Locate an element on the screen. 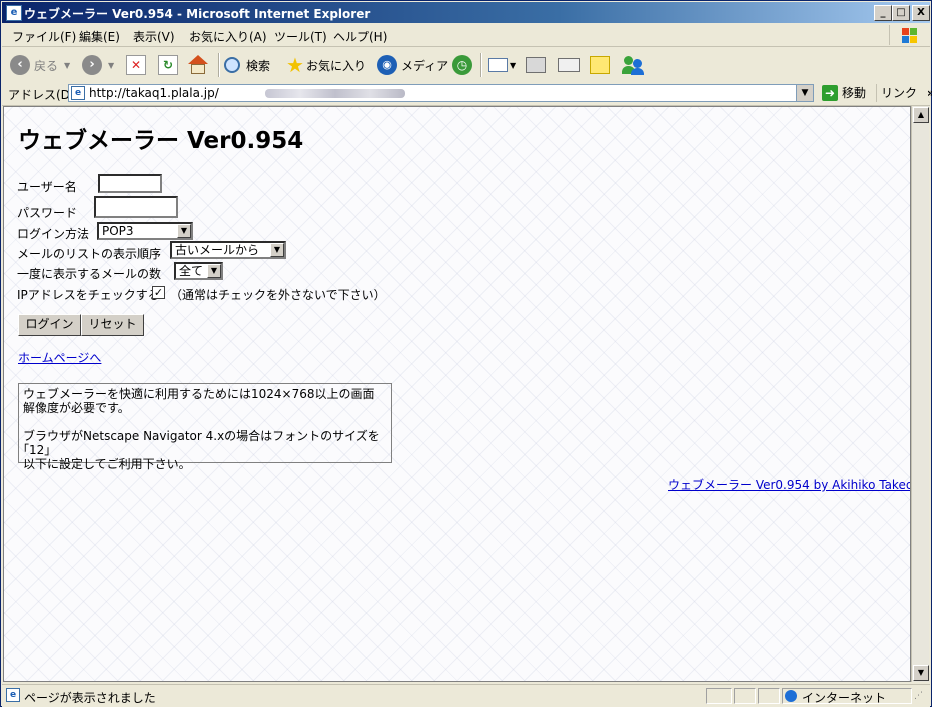 This screenshot has height=707, width=932. star-icon: ★ is located at coordinates (295, 65).